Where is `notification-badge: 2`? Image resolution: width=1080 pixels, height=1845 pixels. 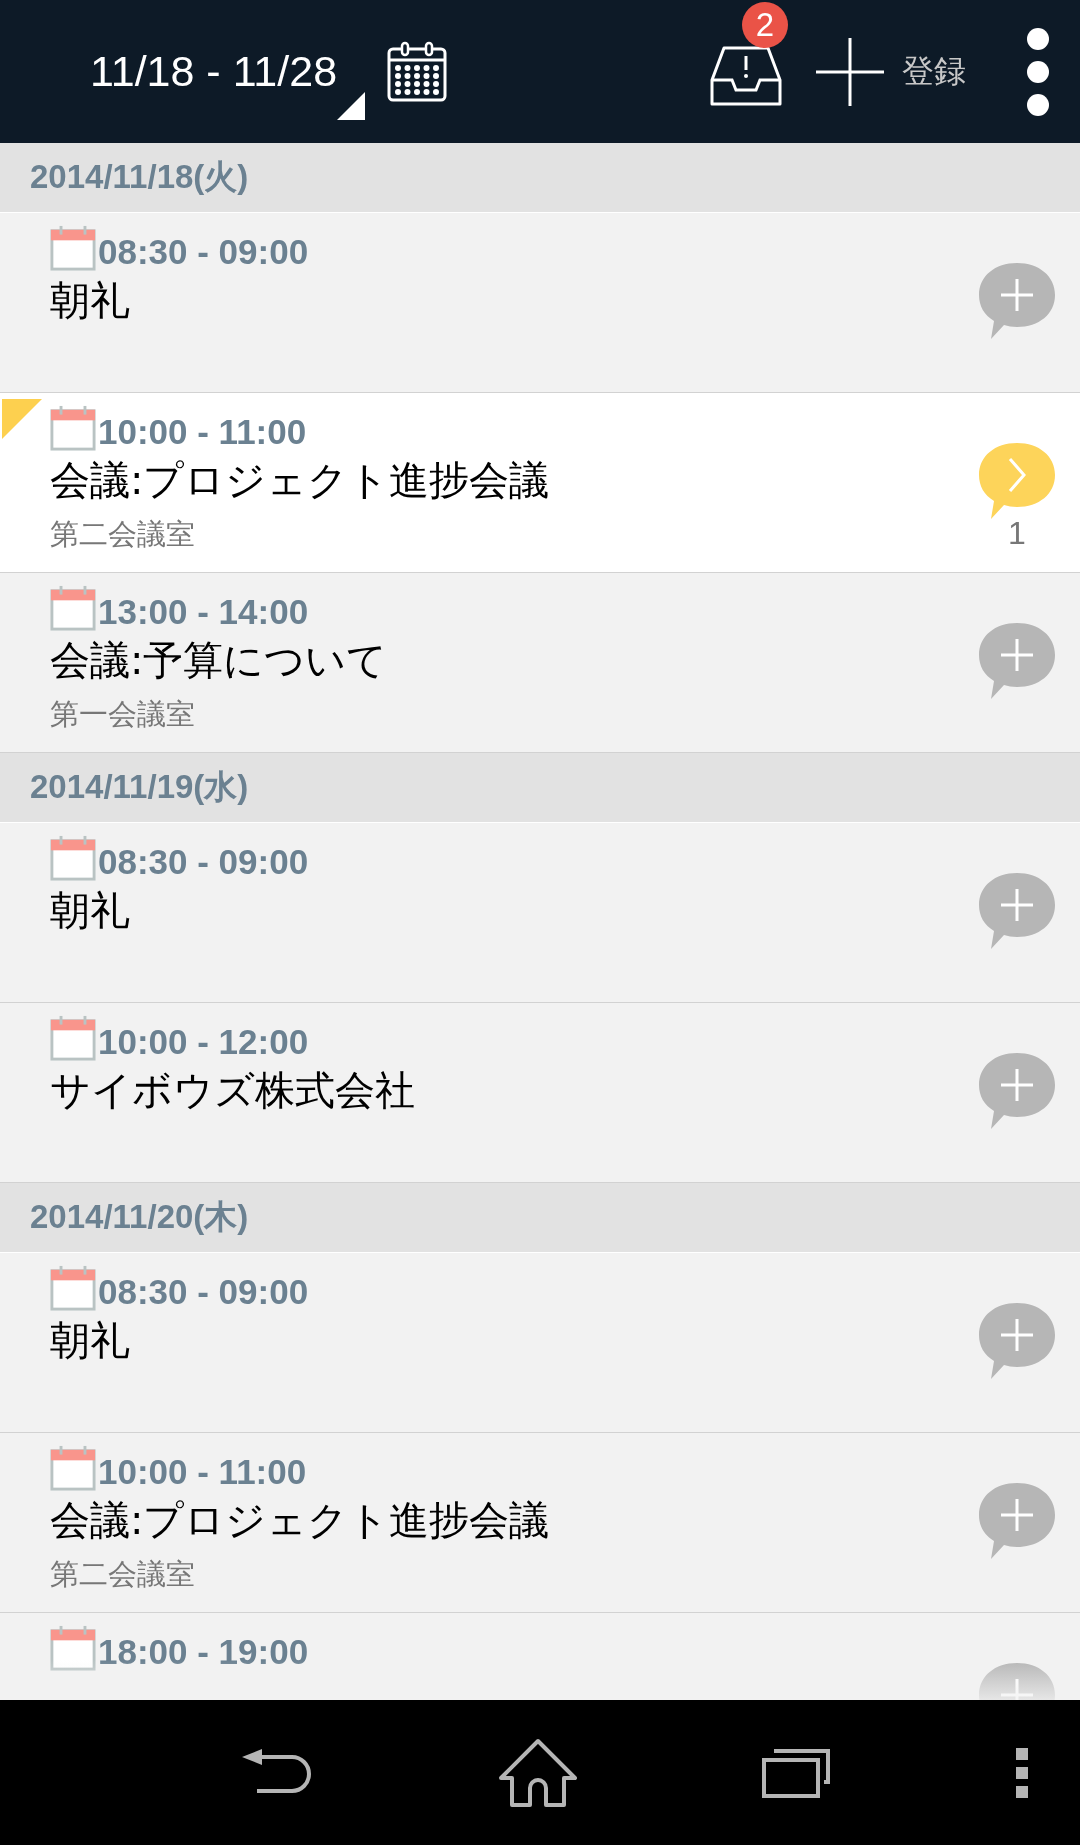
notification-badge: 2 is located at coordinates (765, 24).